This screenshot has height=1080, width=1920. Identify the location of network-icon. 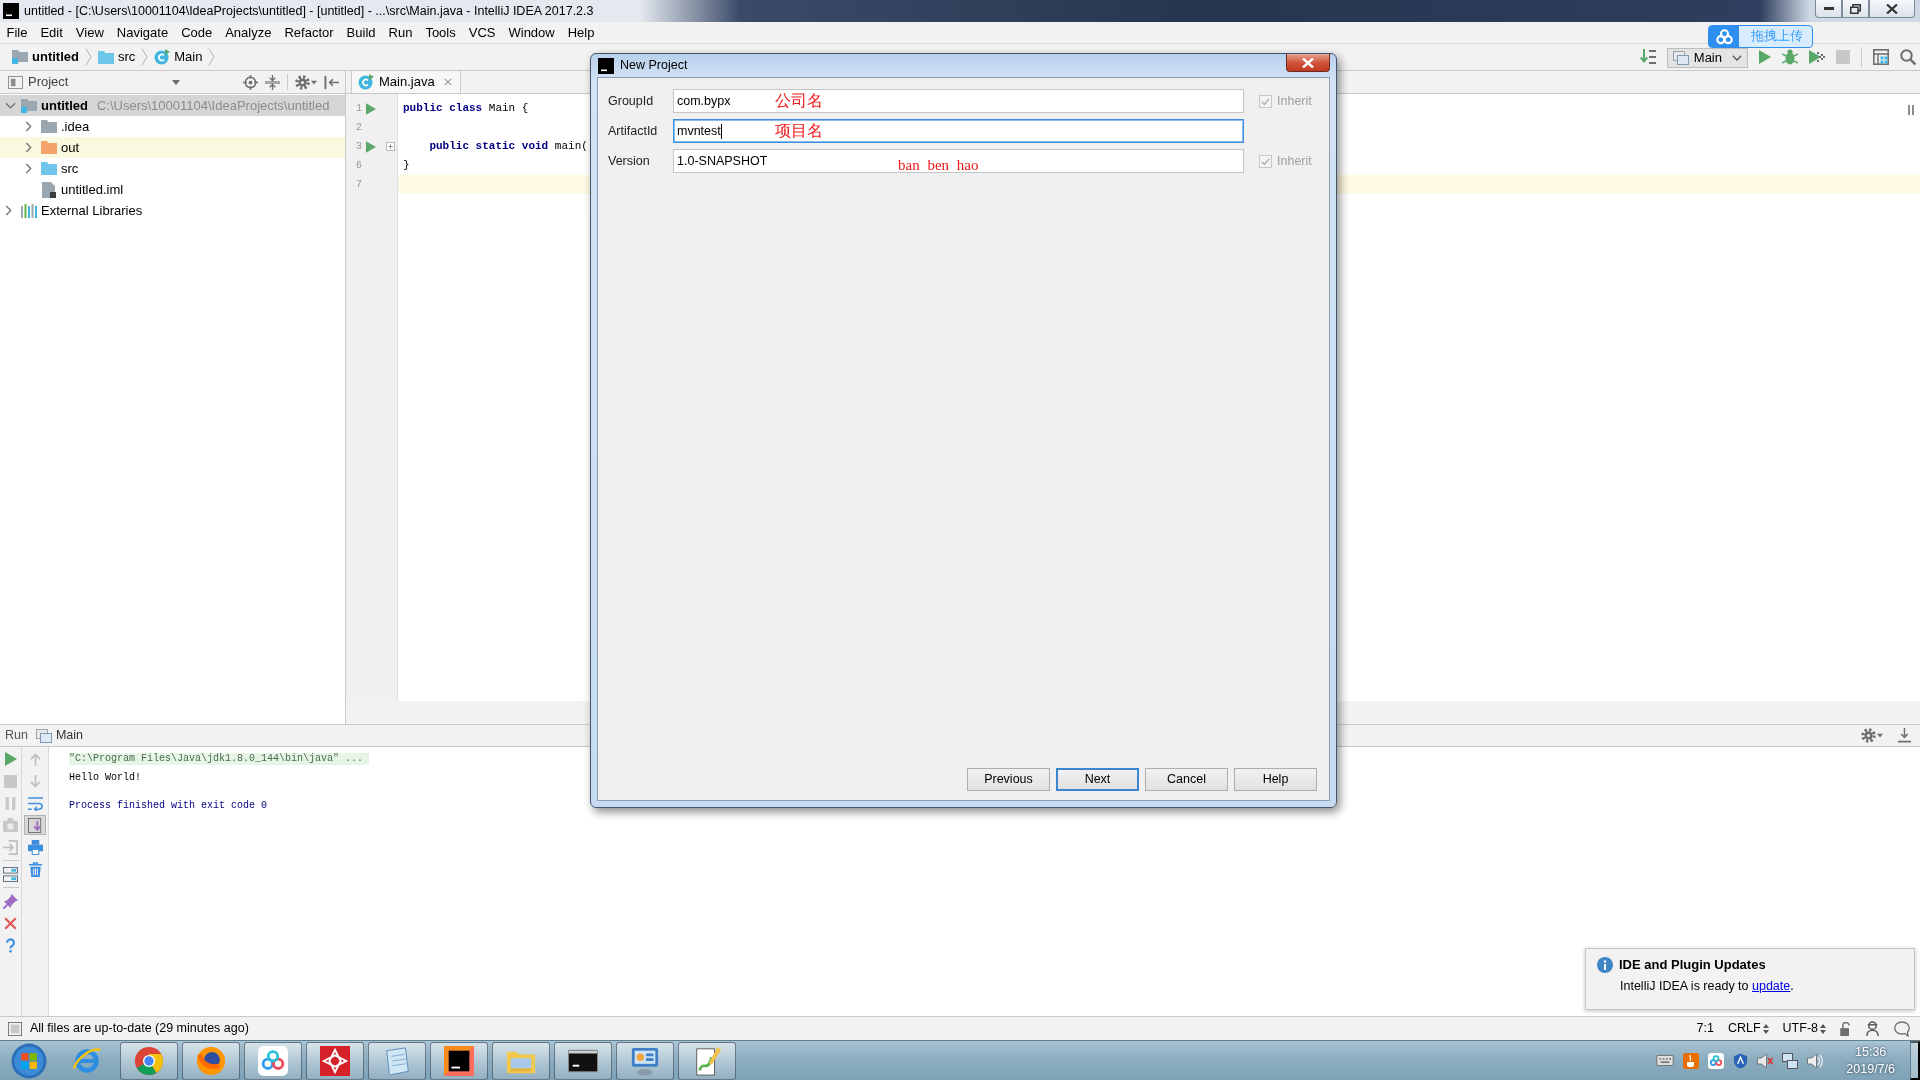
(1790, 1060).